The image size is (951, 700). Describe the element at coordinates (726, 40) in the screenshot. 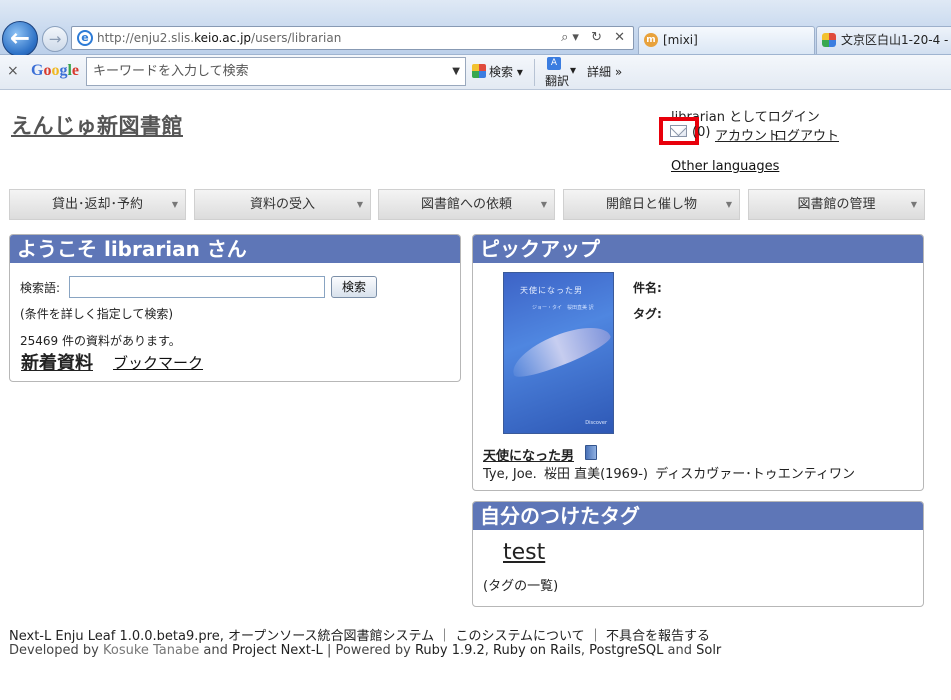

I see `tab-mixi: m [mixi]` at that location.